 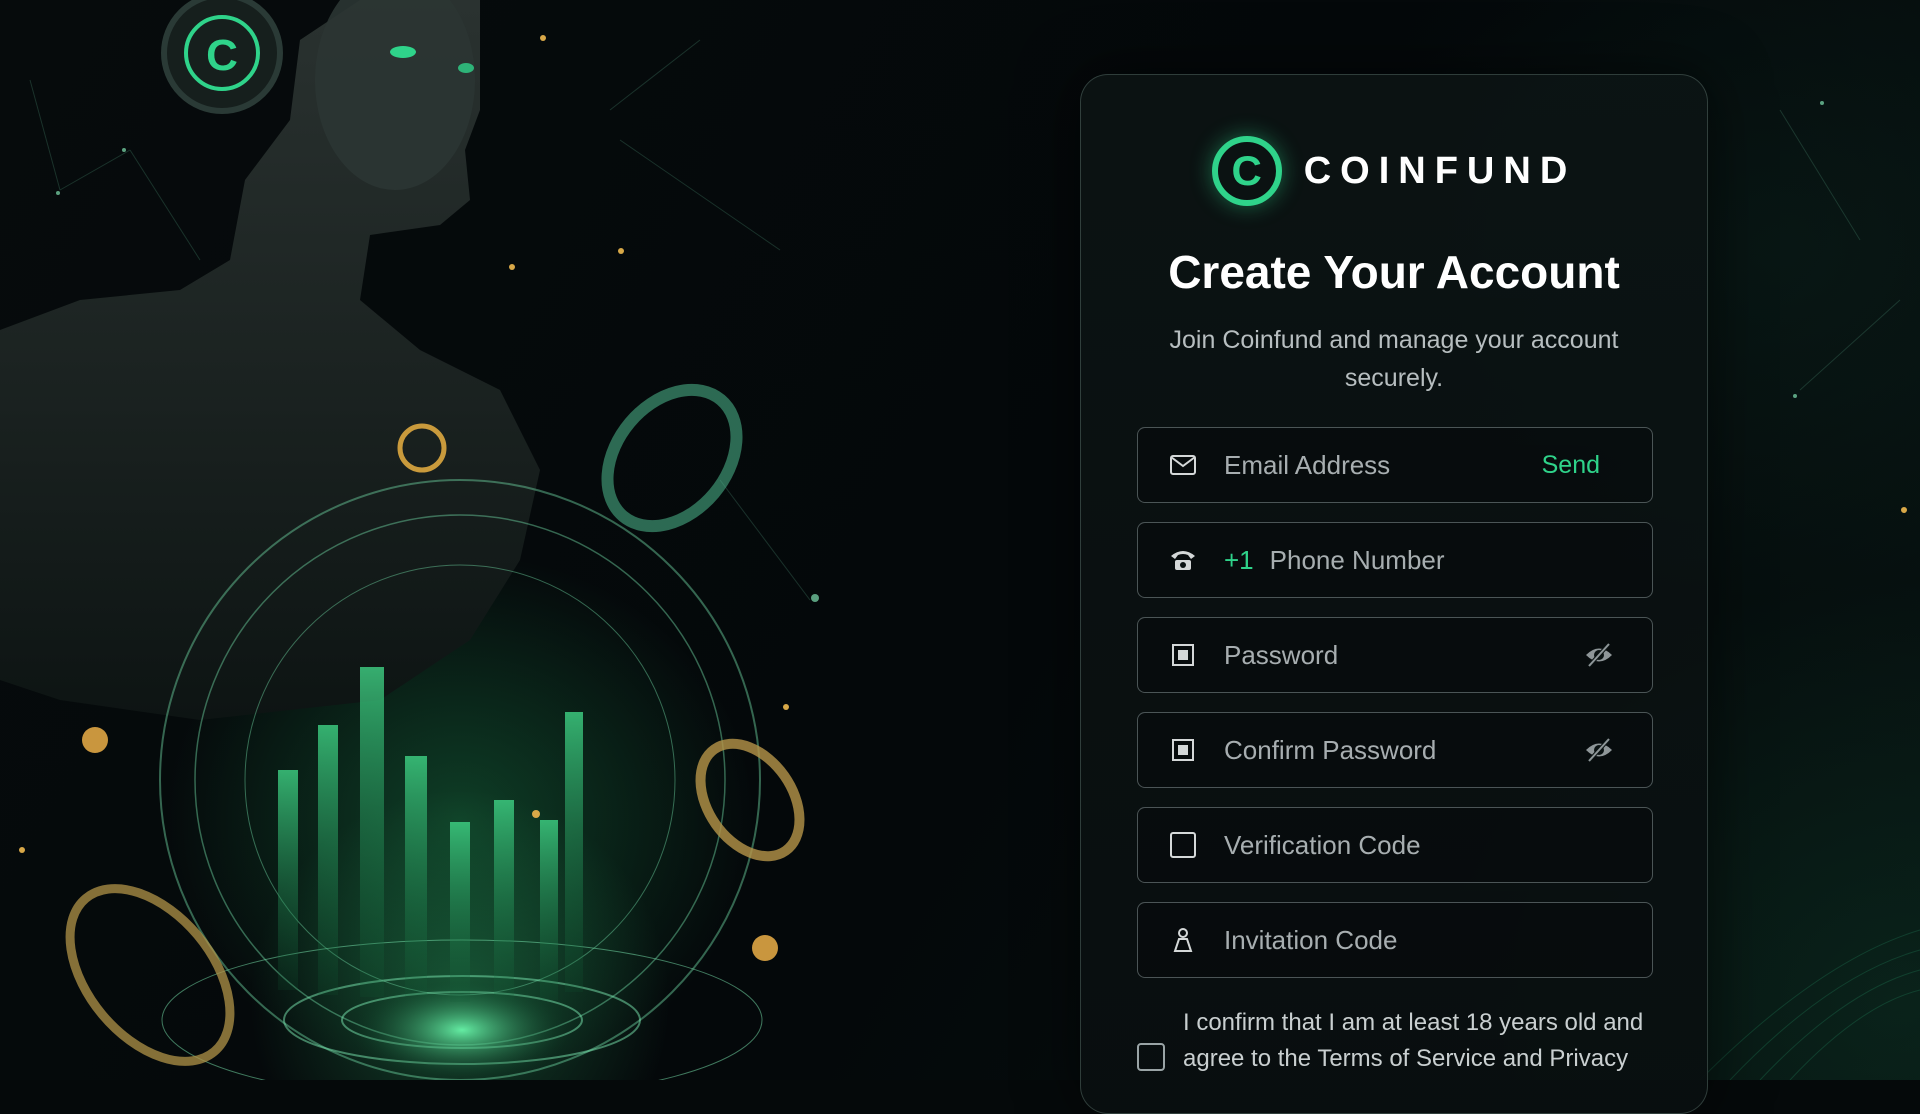 I want to click on email-field: Email Address Send, so click(x=1395, y=465).